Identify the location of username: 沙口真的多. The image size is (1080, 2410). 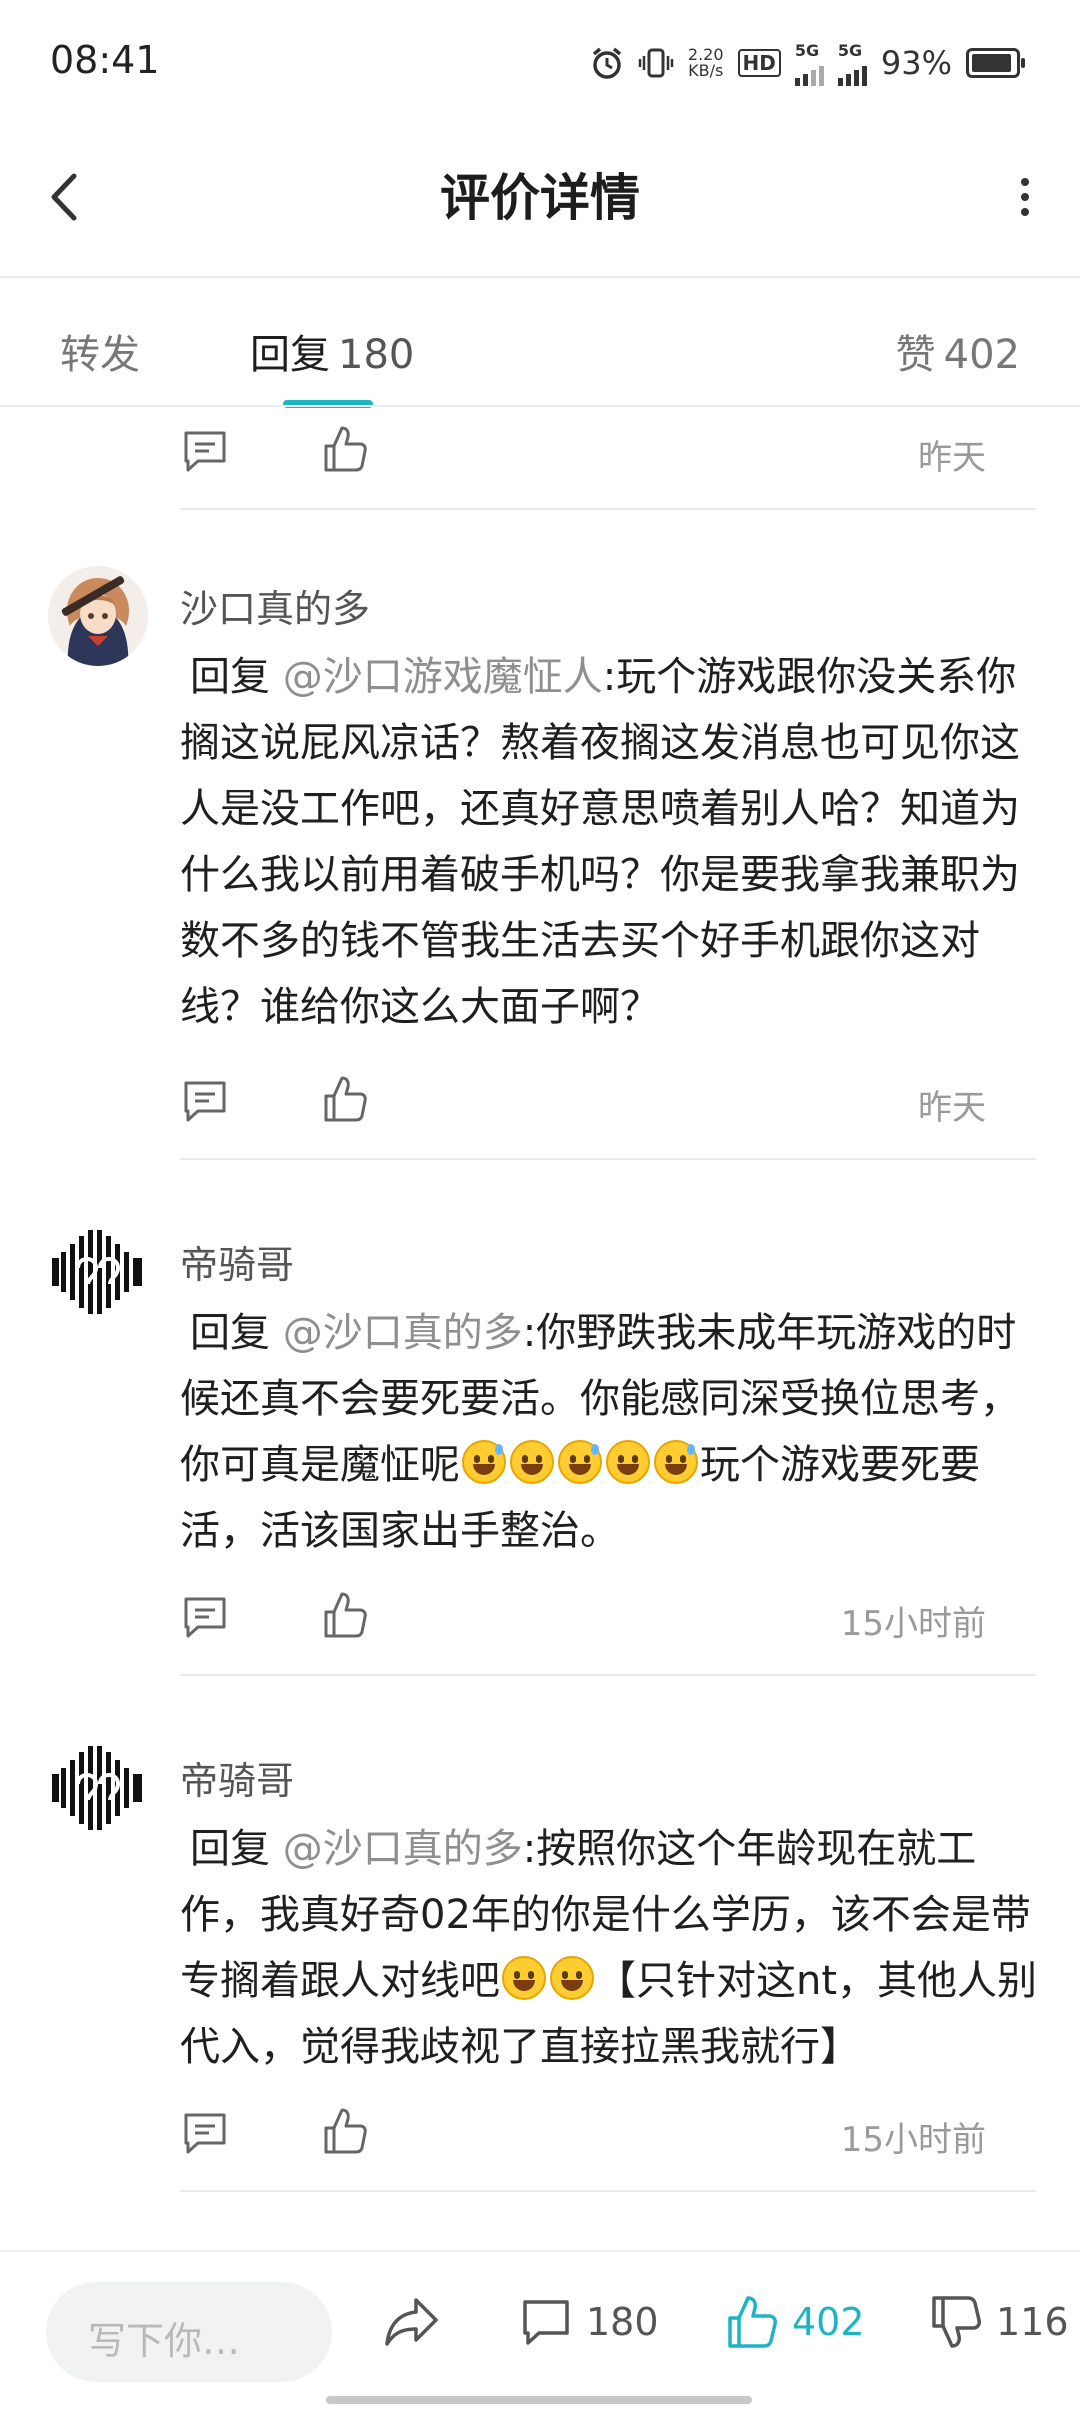
(275, 605).